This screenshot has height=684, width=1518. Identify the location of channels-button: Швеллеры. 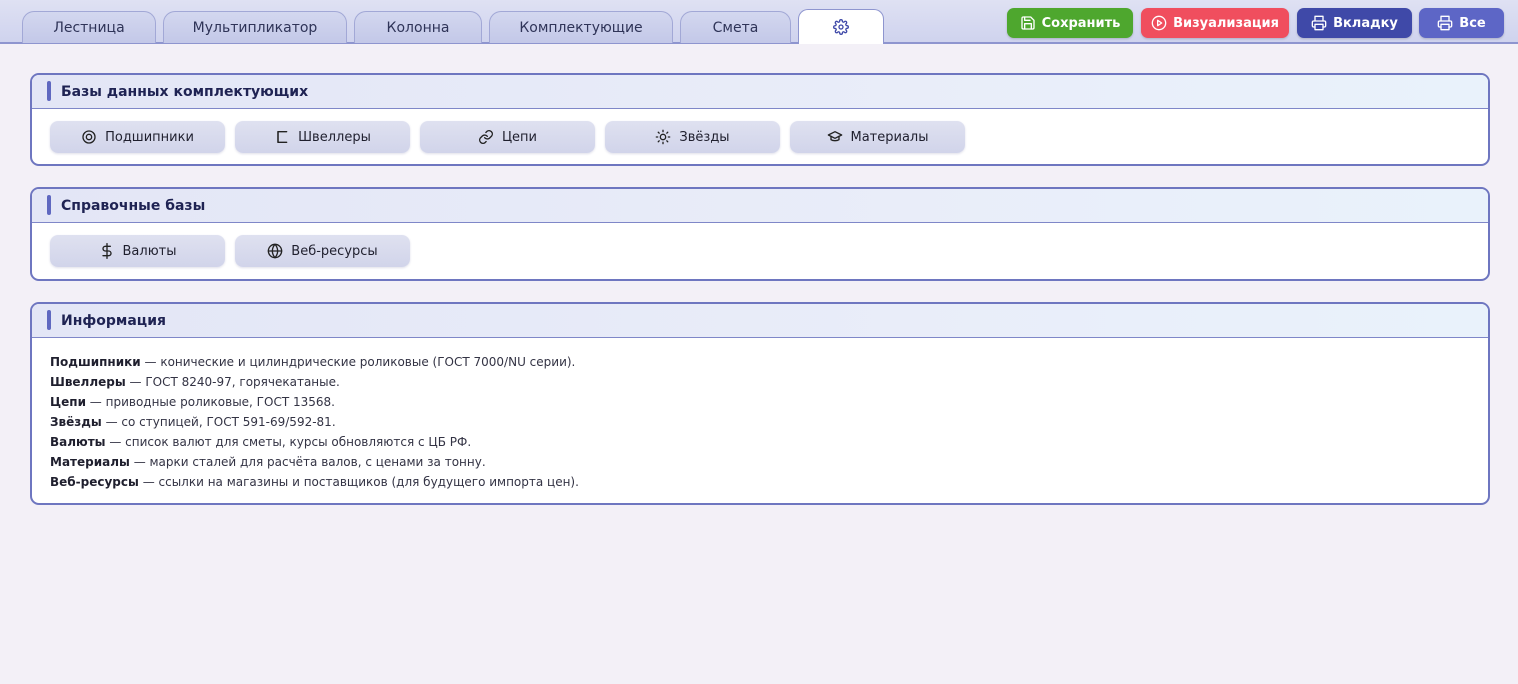
(322, 137).